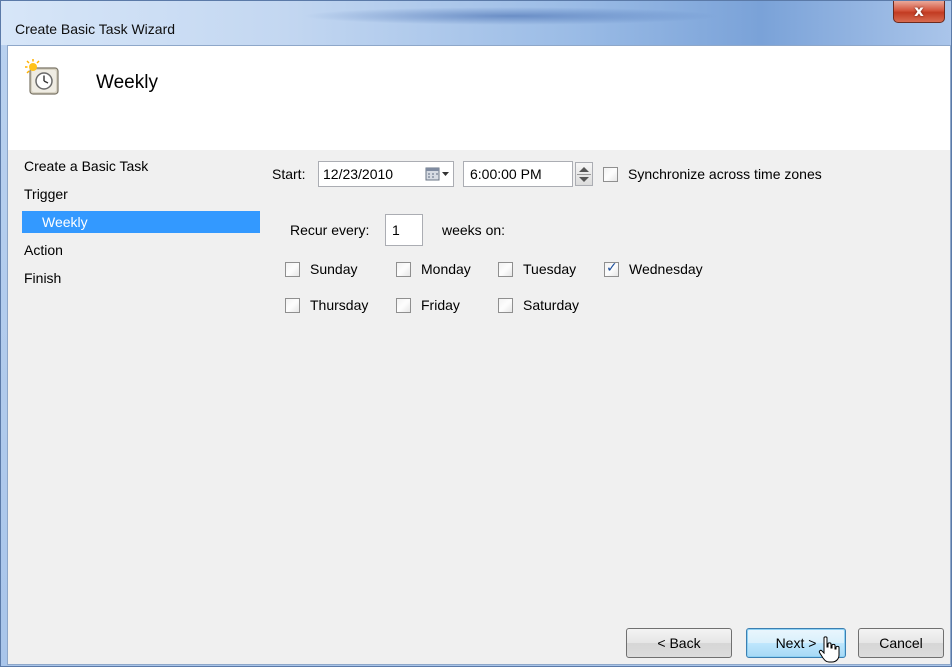 The height and width of the screenshot is (667, 952). I want to click on time-spinner, so click(584, 174).